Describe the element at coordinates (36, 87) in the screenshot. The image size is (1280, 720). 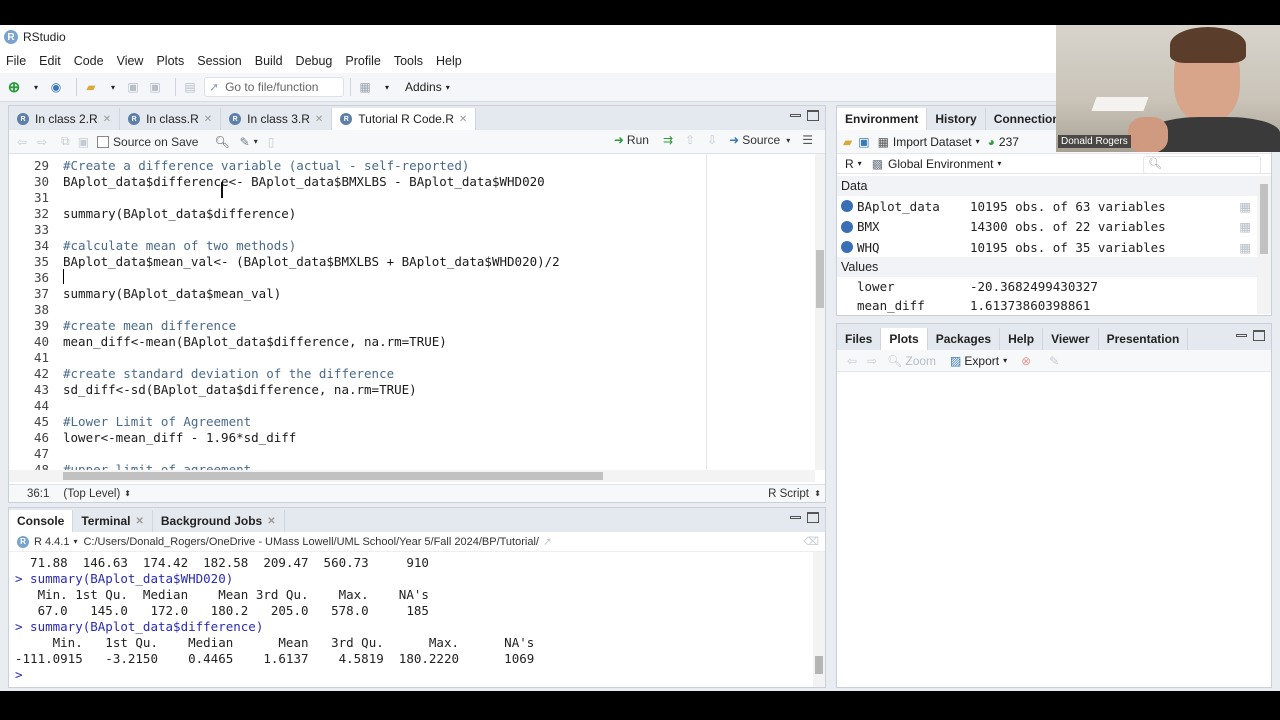
I see `new-file-dropdown-icon: ▾` at that location.